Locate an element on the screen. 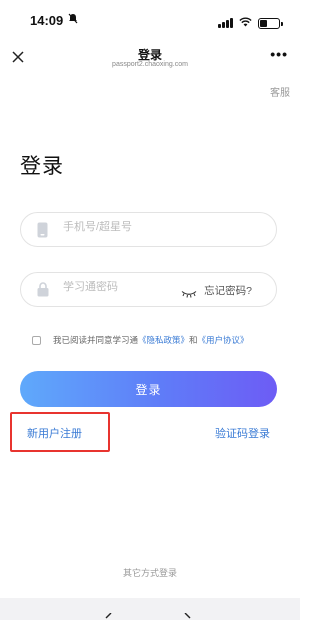 This screenshot has width=320, height=620. register-link: 新用户注册 is located at coordinates (54, 433).